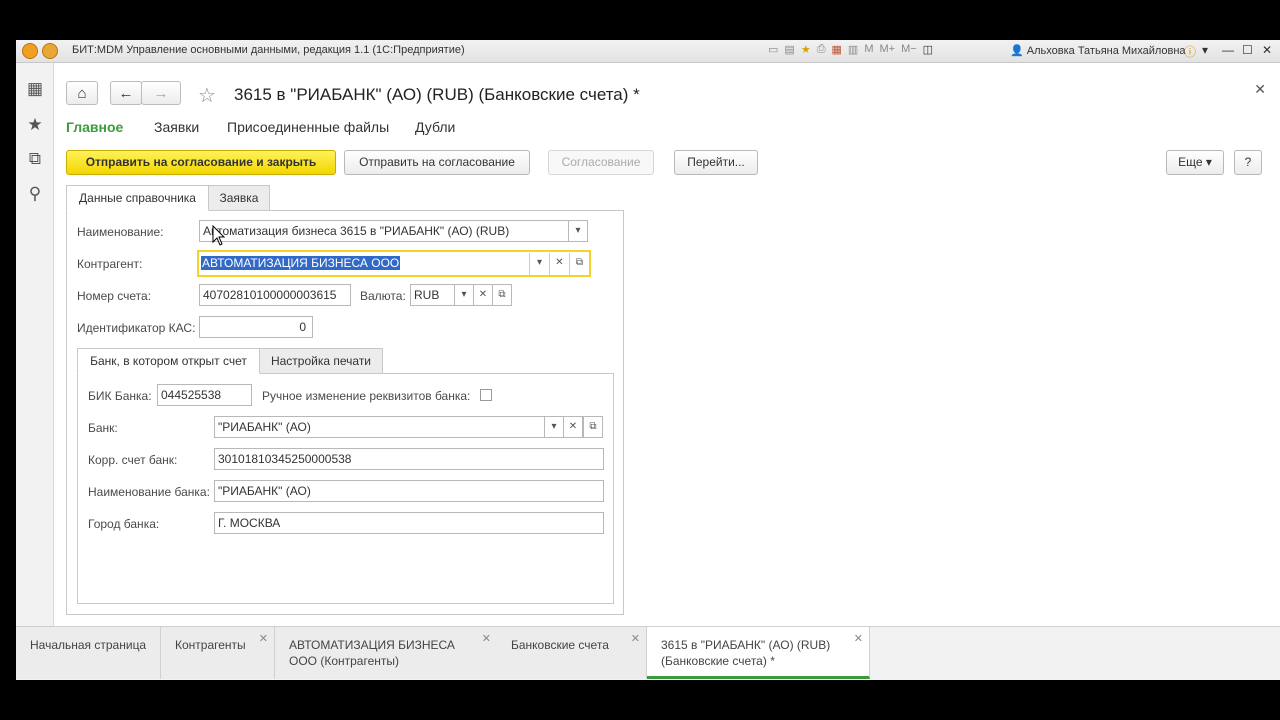 This screenshot has height=720, width=1280. Describe the element at coordinates (384, 427) in the screenshot. I see `bank-field: "РИАБАНК" (АО)` at that location.